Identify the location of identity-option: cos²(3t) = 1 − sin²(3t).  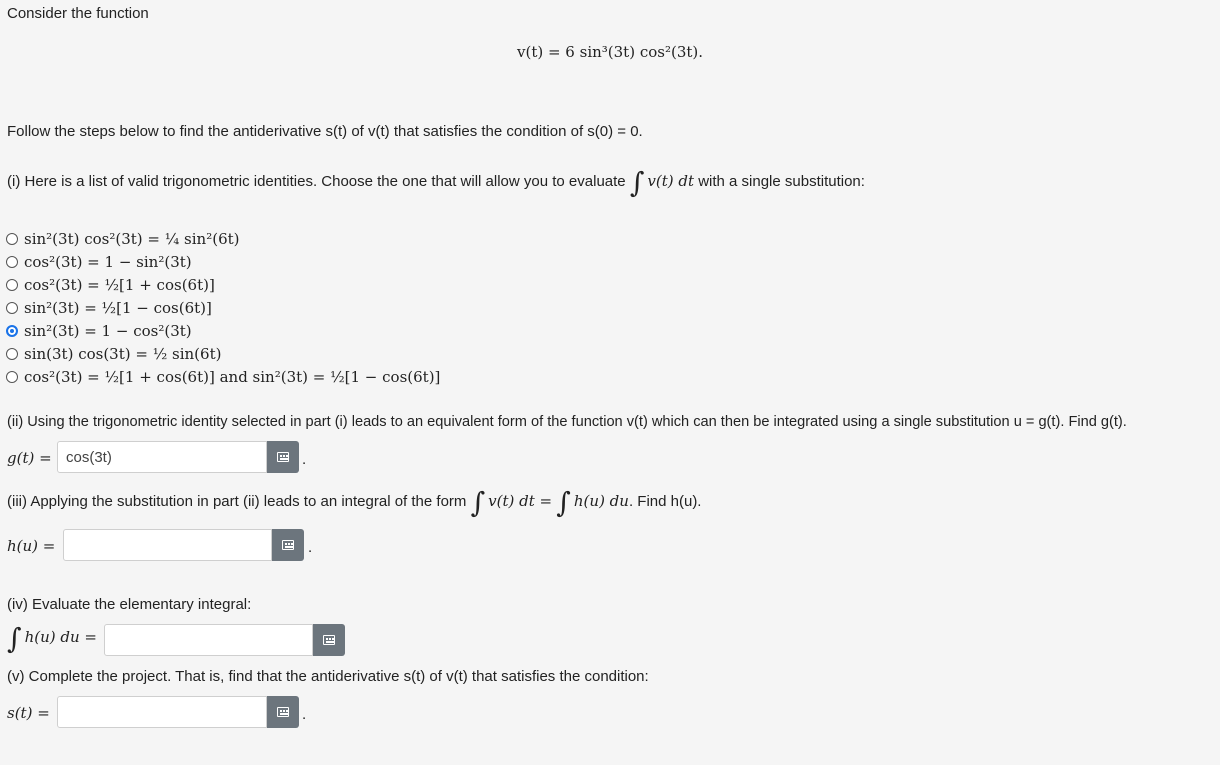
(99, 262).